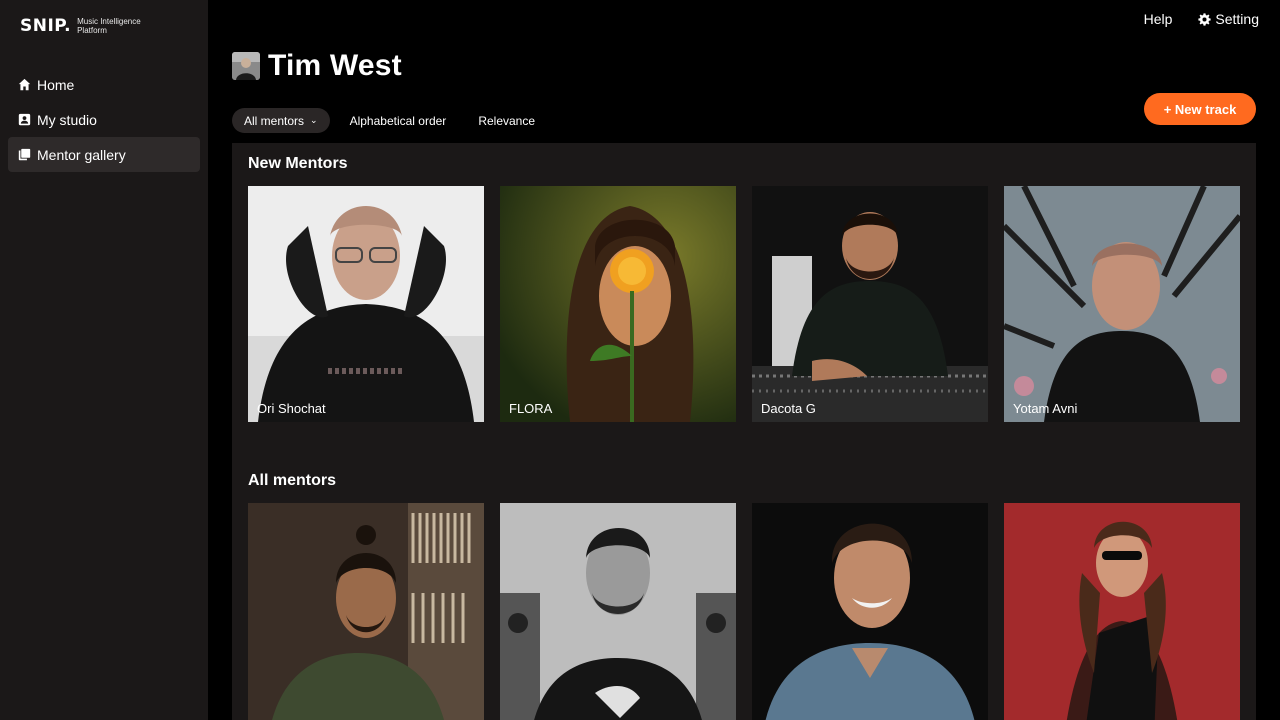 Image resolution: width=1280 pixels, height=720 pixels. Describe the element at coordinates (67, 119) in the screenshot. I see `sidebar-item-label: My studio` at that location.